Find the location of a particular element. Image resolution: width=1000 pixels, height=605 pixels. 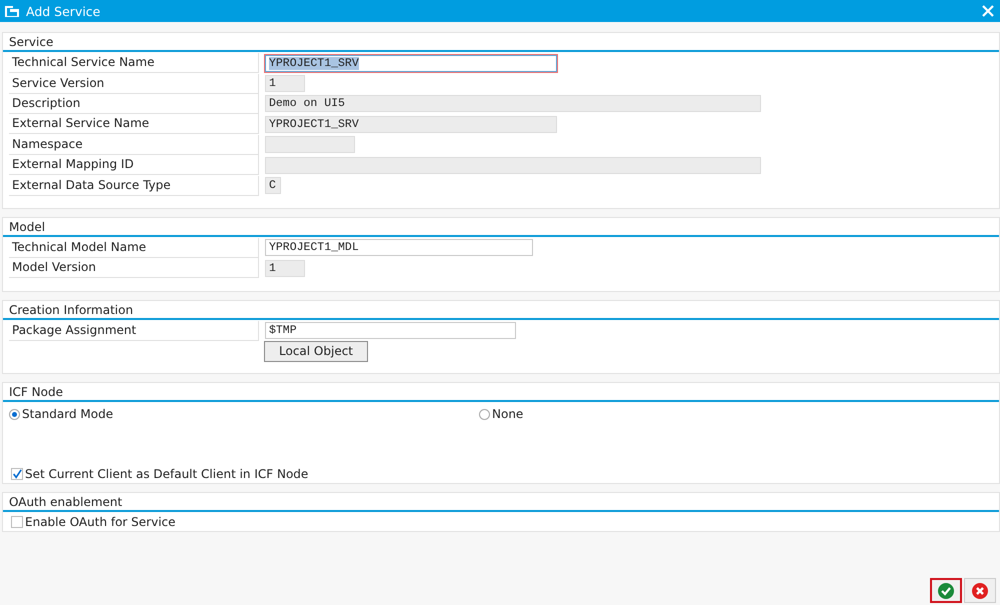

field-label: External Service Name is located at coordinates (134, 124).